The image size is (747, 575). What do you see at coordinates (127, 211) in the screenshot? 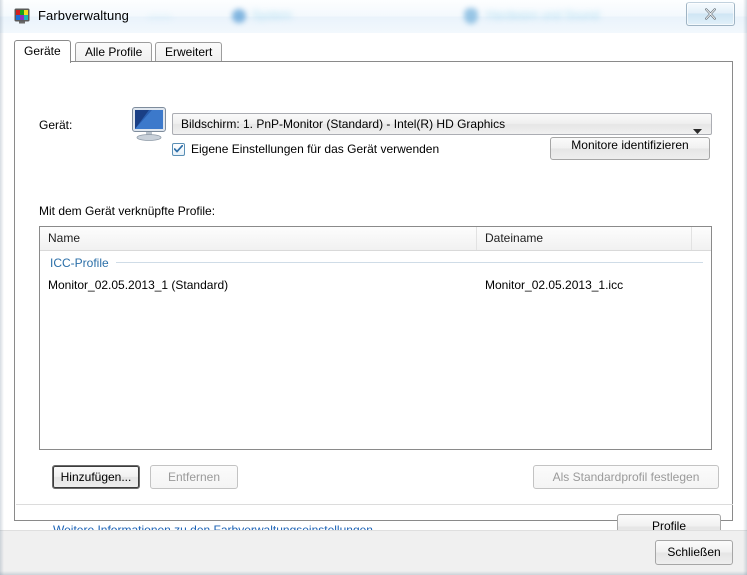
I see `associated-profiles-label: Mit dem Gerät verknüpfte Profile:` at bounding box center [127, 211].